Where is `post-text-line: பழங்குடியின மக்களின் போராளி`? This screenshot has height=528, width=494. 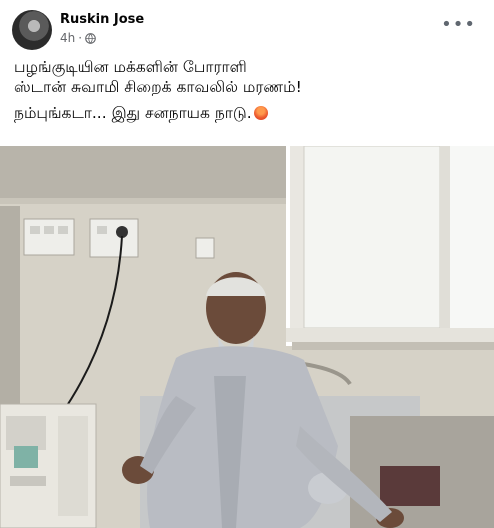 post-text-line: பழங்குடியின மக்களின் போராளி is located at coordinates (130, 67).